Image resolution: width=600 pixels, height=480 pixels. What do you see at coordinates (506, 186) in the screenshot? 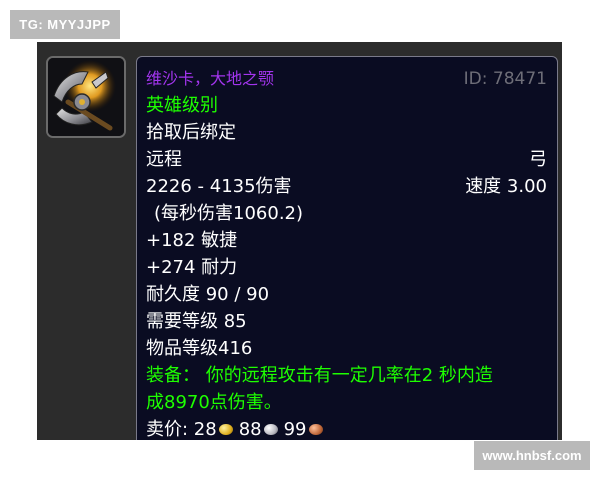
I see `item-speed: 速度 3.00` at bounding box center [506, 186].